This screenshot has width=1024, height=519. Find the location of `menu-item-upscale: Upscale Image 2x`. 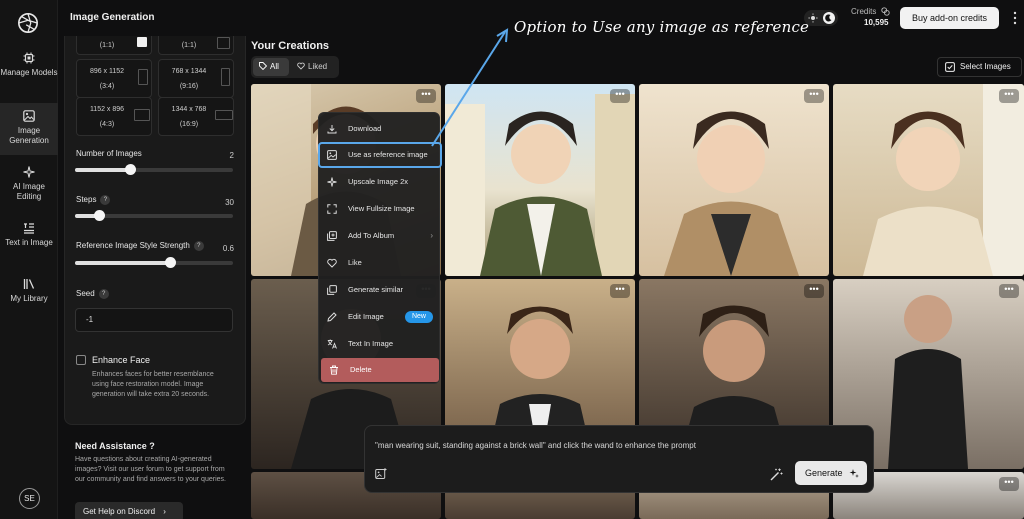

menu-item-upscale: Upscale Image 2x is located at coordinates (380, 182).